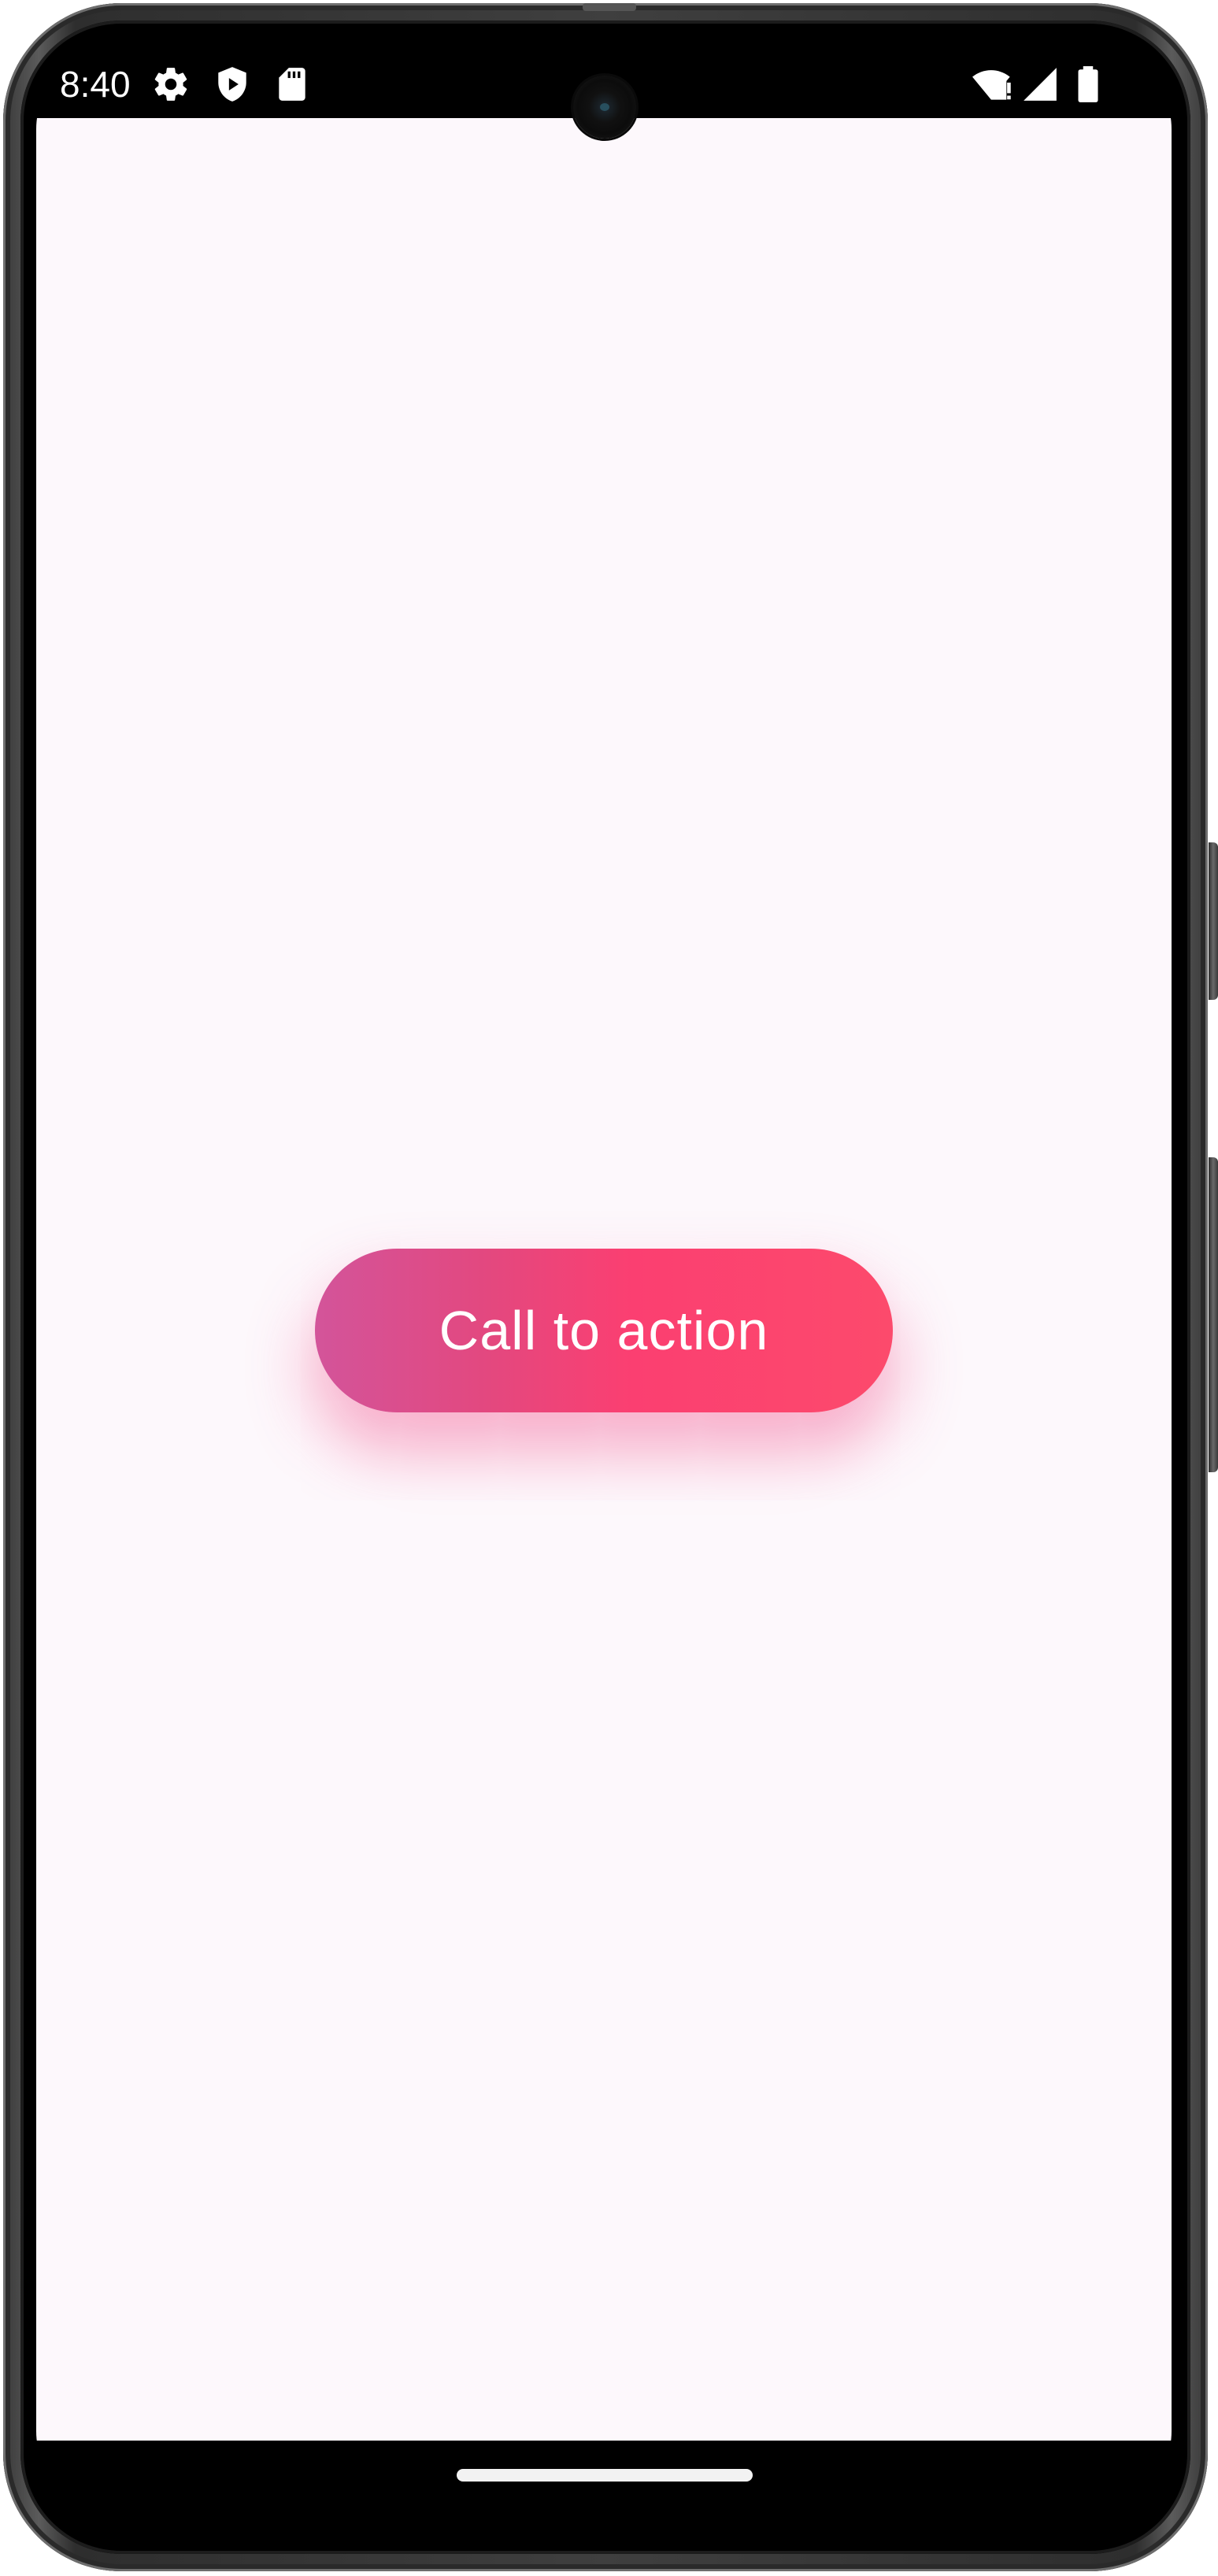 The image size is (1218, 2576). What do you see at coordinates (292, 84) in the screenshot?
I see `sd-card-icon` at bounding box center [292, 84].